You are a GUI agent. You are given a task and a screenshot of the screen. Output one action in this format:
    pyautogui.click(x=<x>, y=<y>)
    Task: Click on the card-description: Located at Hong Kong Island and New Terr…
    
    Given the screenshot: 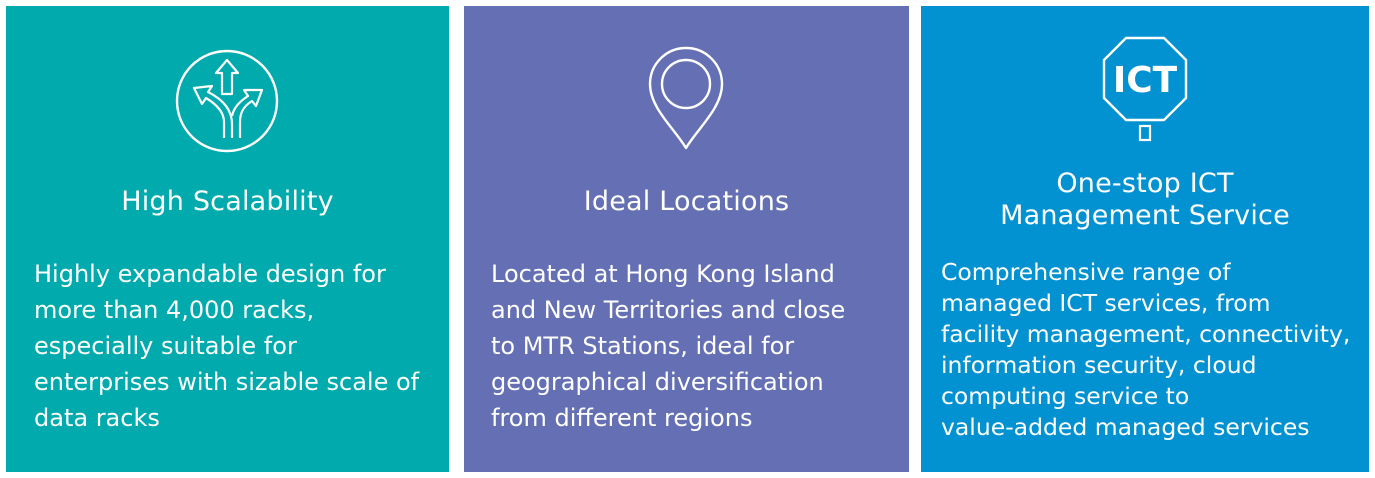 What is the action you would take?
    pyautogui.click(x=668, y=346)
    